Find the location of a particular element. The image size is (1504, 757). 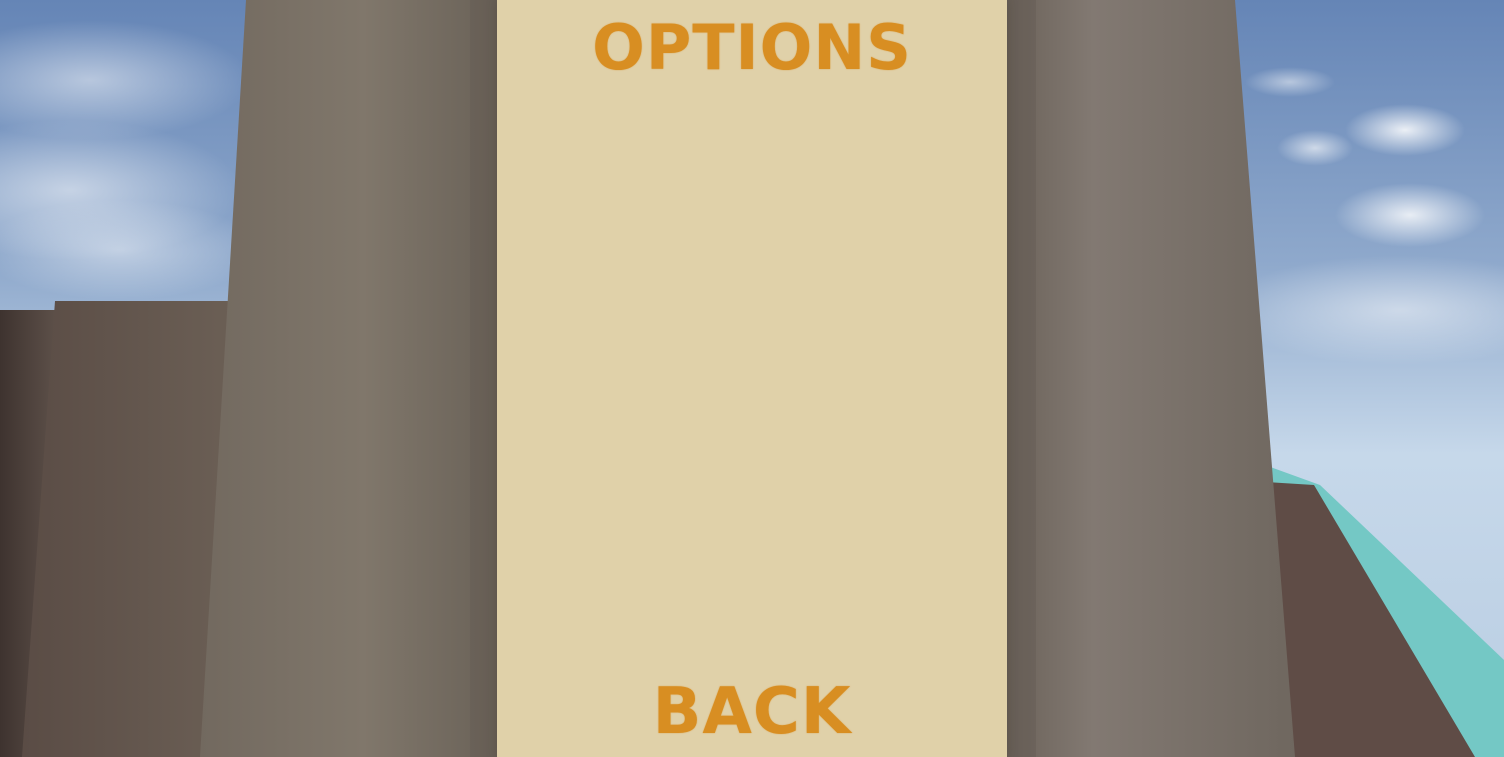

menu-title: OPTIONS is located at coordinates (752, 47).